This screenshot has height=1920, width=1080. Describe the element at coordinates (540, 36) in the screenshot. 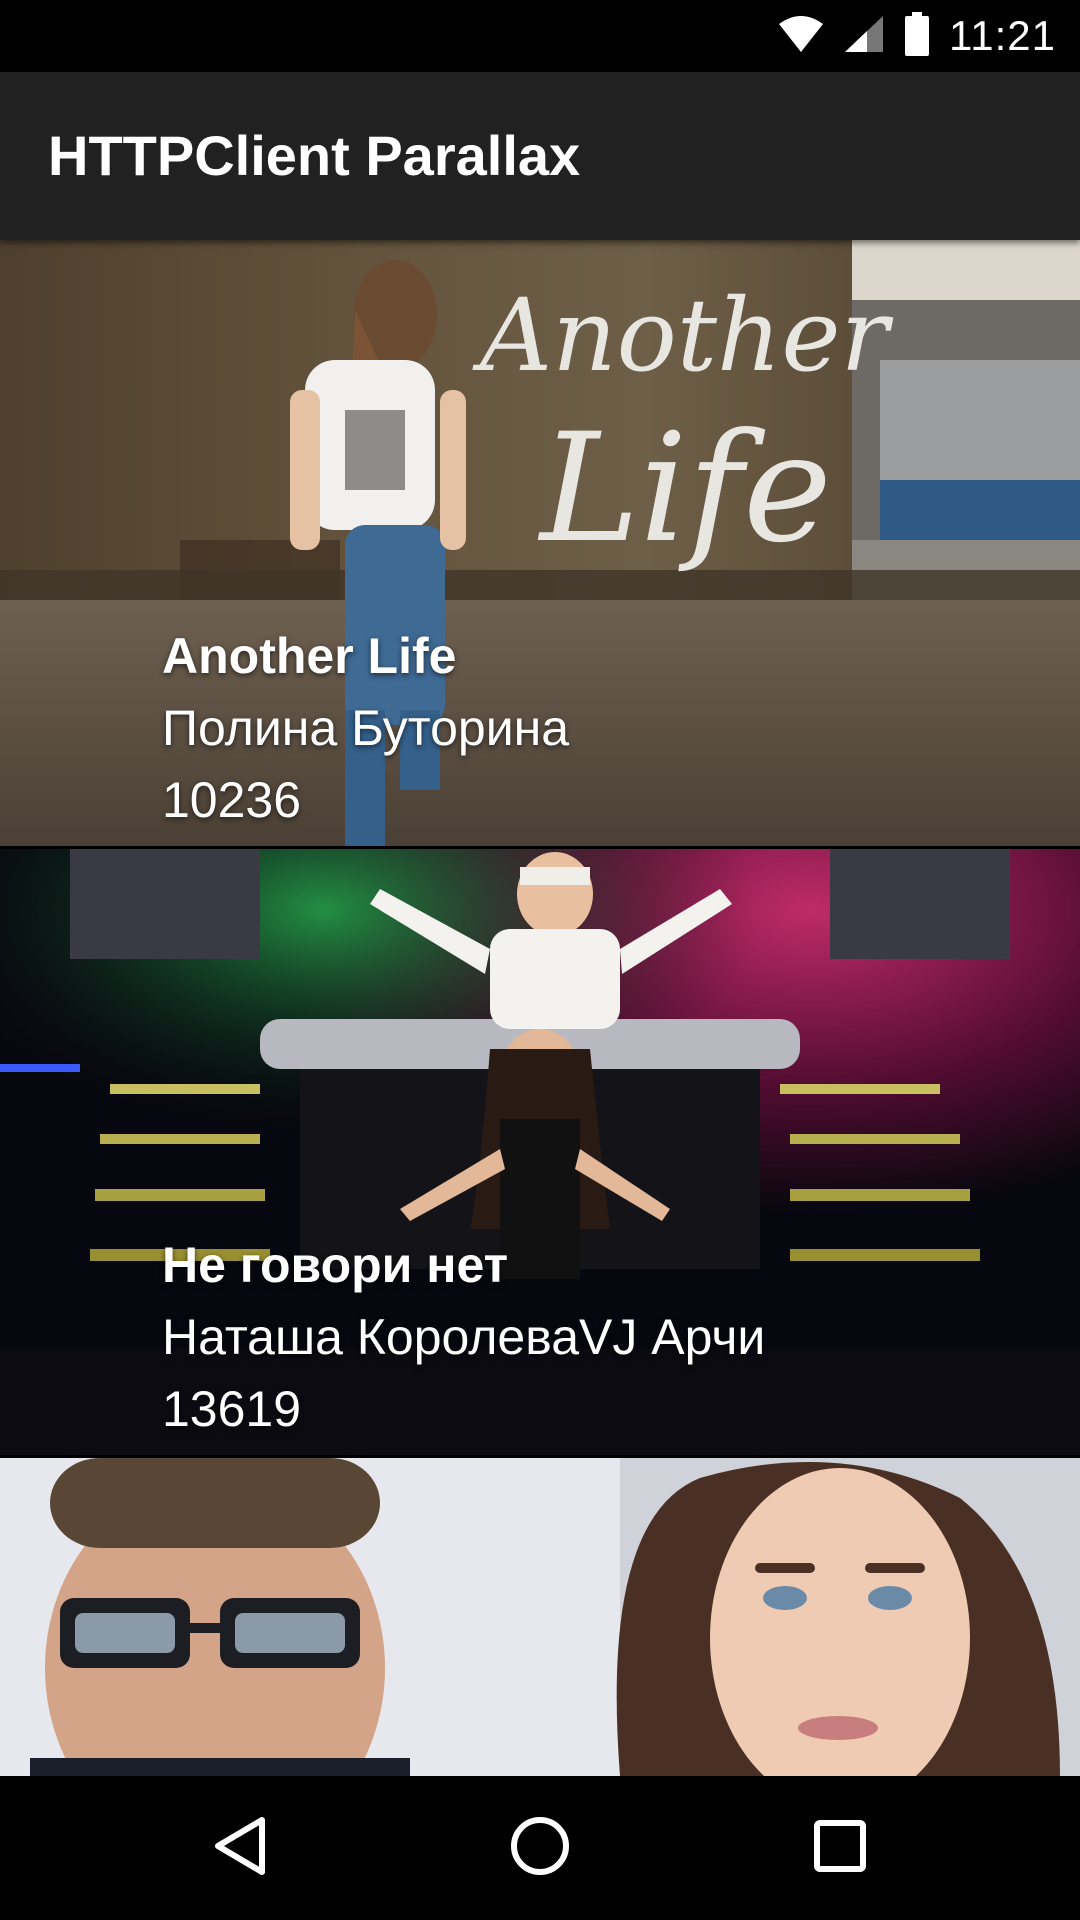

I see `status-bar: 11:21` at that location.